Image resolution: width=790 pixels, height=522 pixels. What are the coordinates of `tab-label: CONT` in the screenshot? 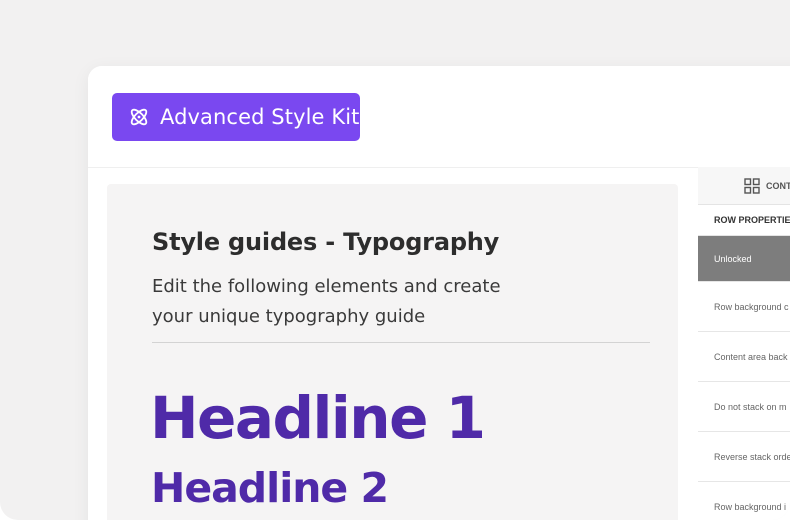 It's located at (778, 185).